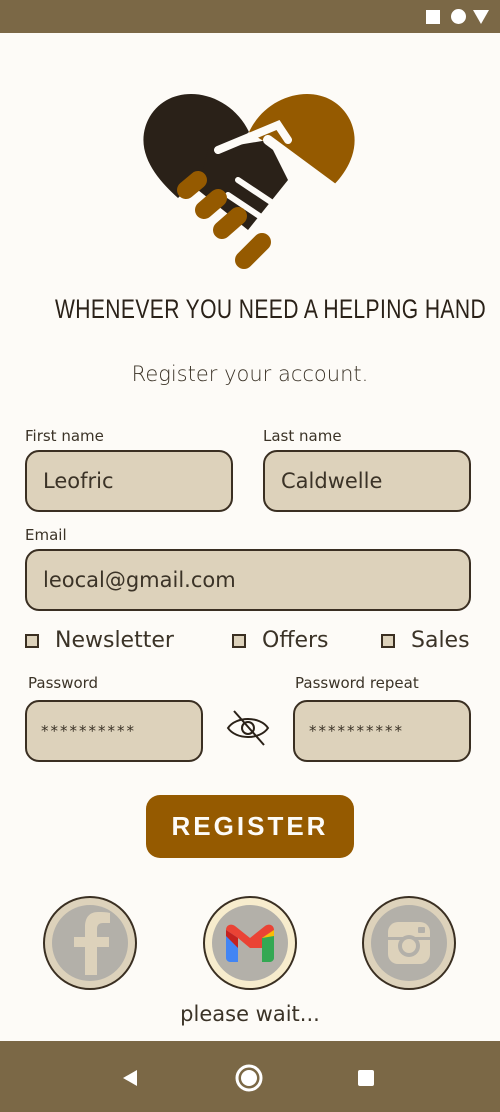  I want to click on instagram-button, so click(409, 943).